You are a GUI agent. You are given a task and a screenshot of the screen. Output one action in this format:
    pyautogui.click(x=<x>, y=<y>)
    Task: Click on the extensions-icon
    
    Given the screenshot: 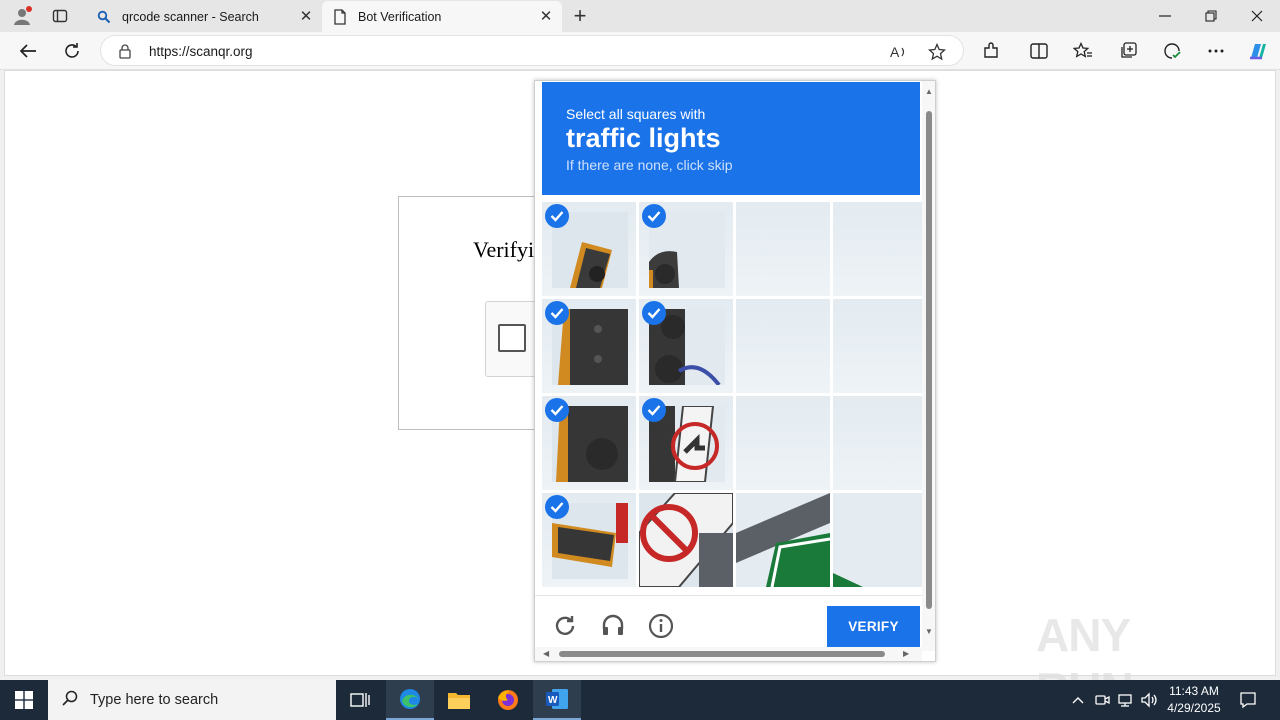 What is the action you would take?
    pyautogui.click(x=991, y=51)
    